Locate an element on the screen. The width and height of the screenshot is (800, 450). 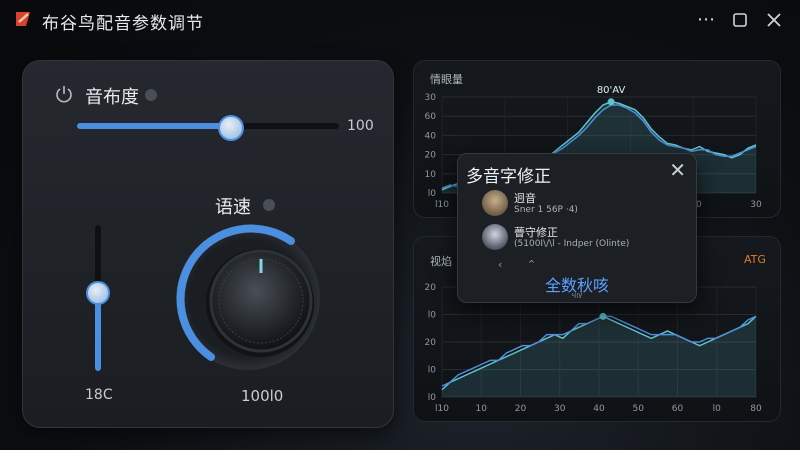
power-icon is located at coordinates (64, 94).